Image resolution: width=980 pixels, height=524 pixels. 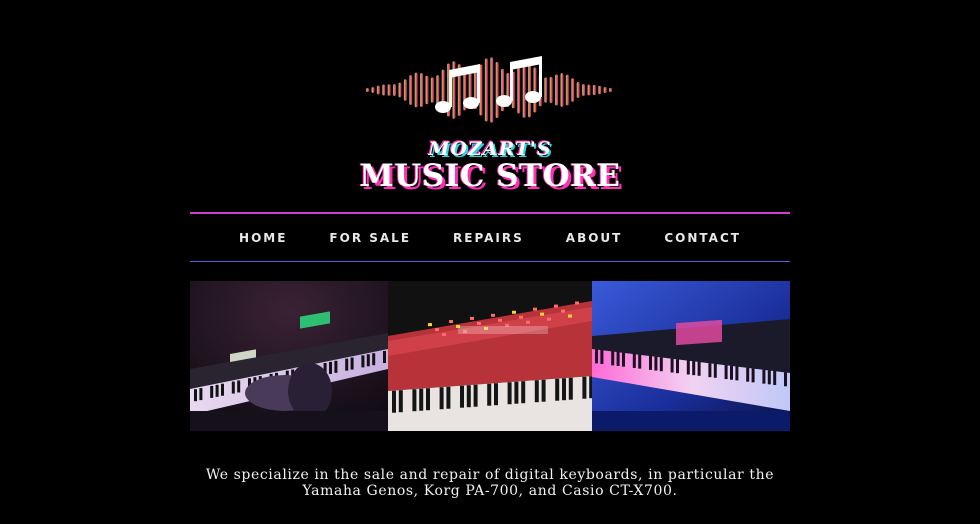 What do you see at coordinates (263, 238) in the screenshot?
I see `nav-home-link: HOME` at bounding box center [263, 238].